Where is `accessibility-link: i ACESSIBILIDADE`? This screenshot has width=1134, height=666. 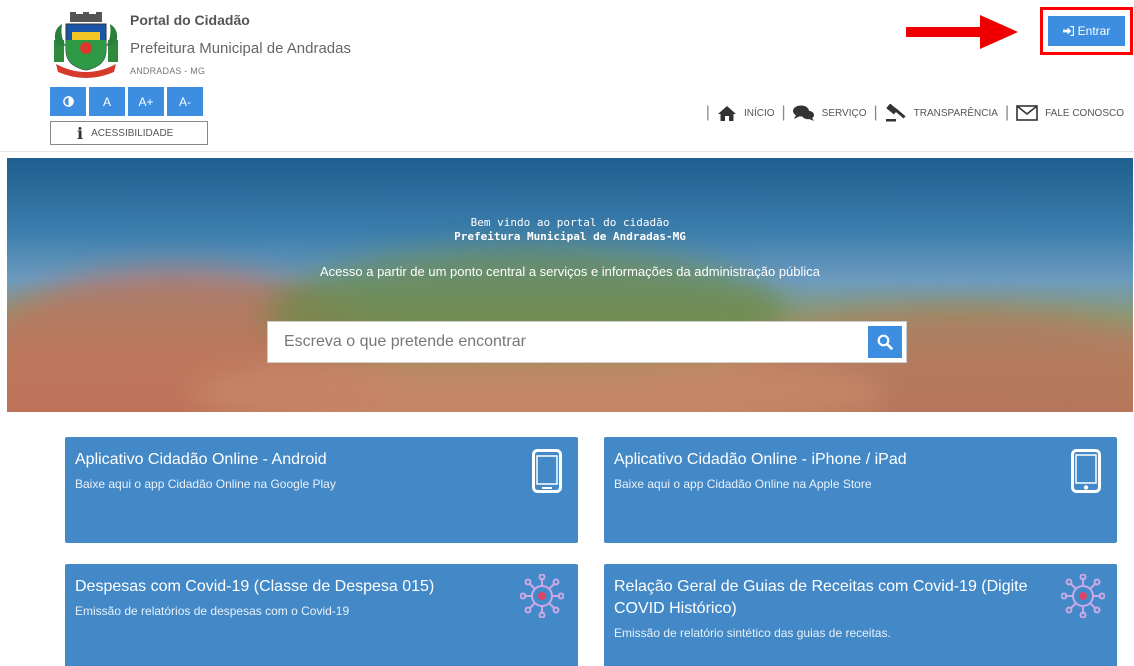
accessibility-link: i ACESSIBILIDADE is located at coordinates (129, 133).